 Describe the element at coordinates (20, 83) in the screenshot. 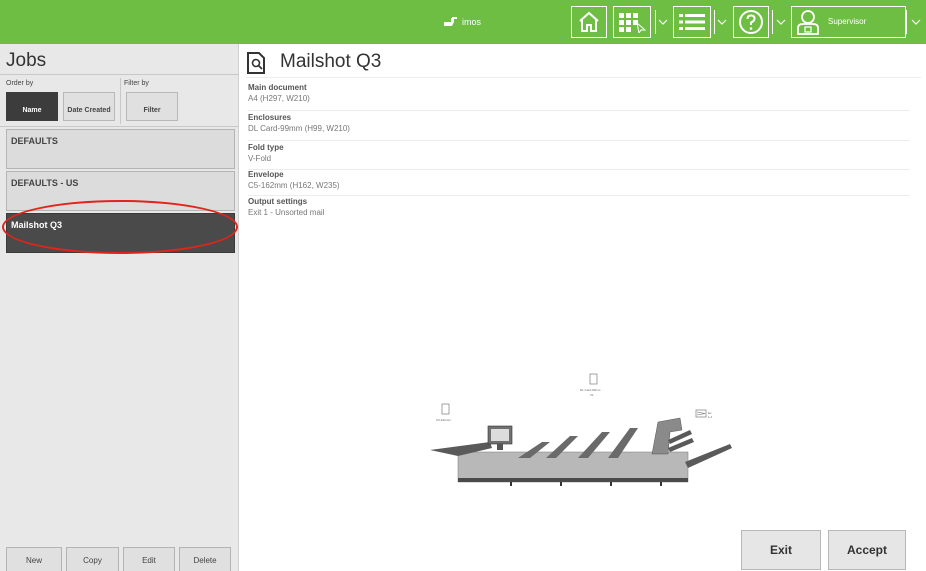

I see `order-by-label: Order by` at that location.